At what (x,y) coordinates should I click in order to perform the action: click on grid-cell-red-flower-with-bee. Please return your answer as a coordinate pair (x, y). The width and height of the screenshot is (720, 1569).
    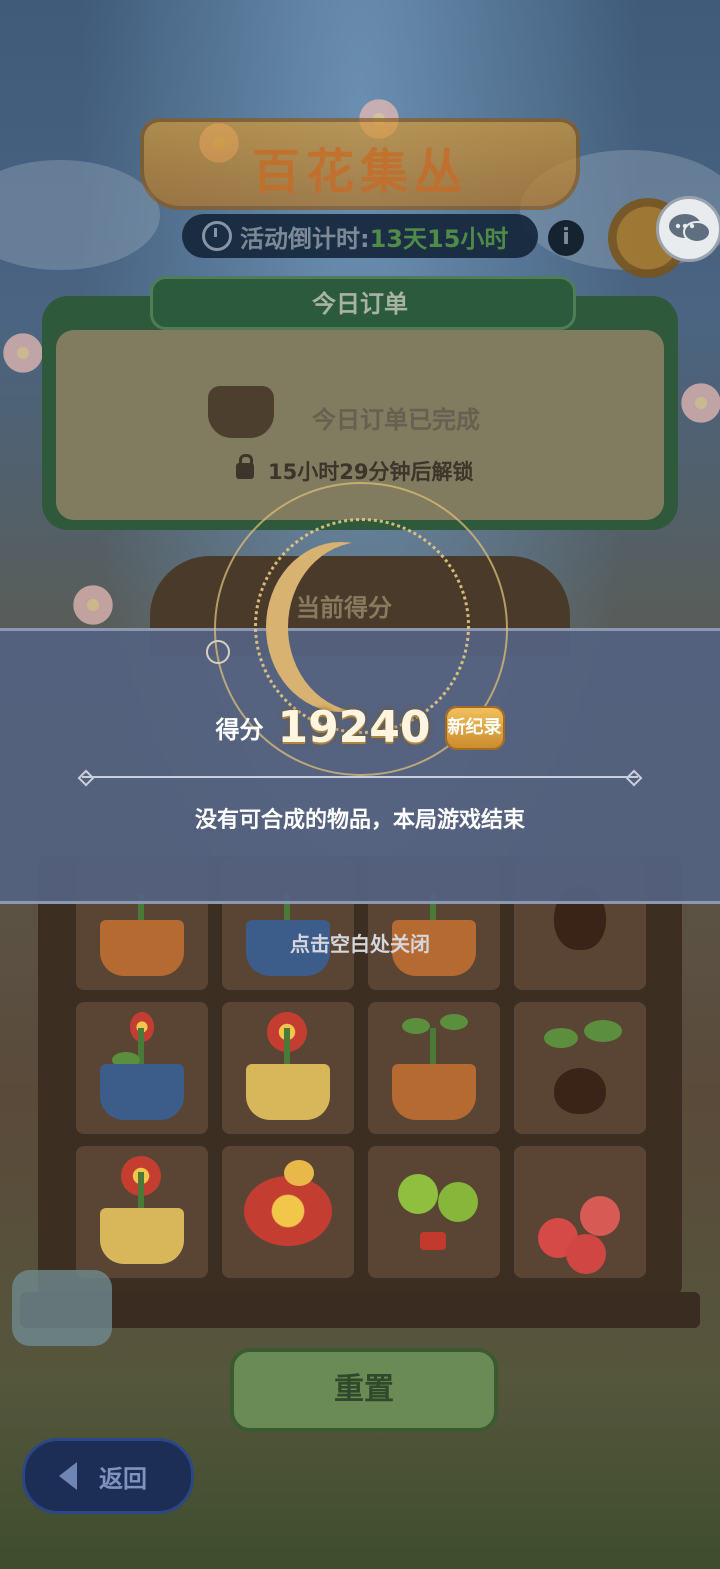
    Looking at the image, I should click on (288, 1212).